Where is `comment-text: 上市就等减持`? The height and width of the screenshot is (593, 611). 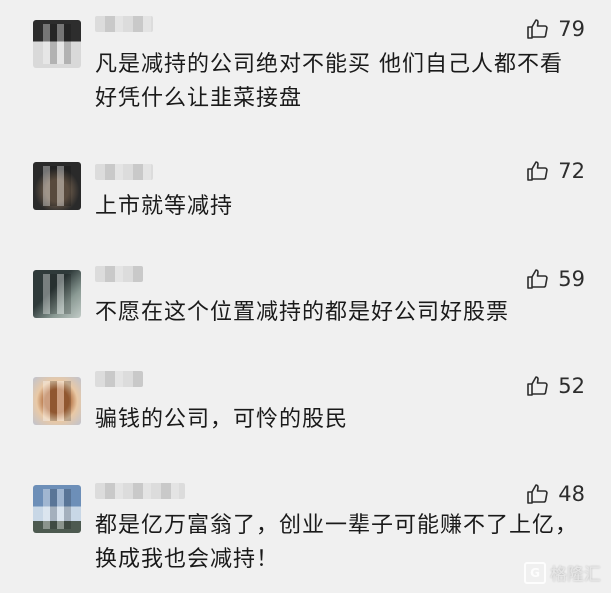 comment-text: 上市就等减持 is located at coordinates (164, 206).